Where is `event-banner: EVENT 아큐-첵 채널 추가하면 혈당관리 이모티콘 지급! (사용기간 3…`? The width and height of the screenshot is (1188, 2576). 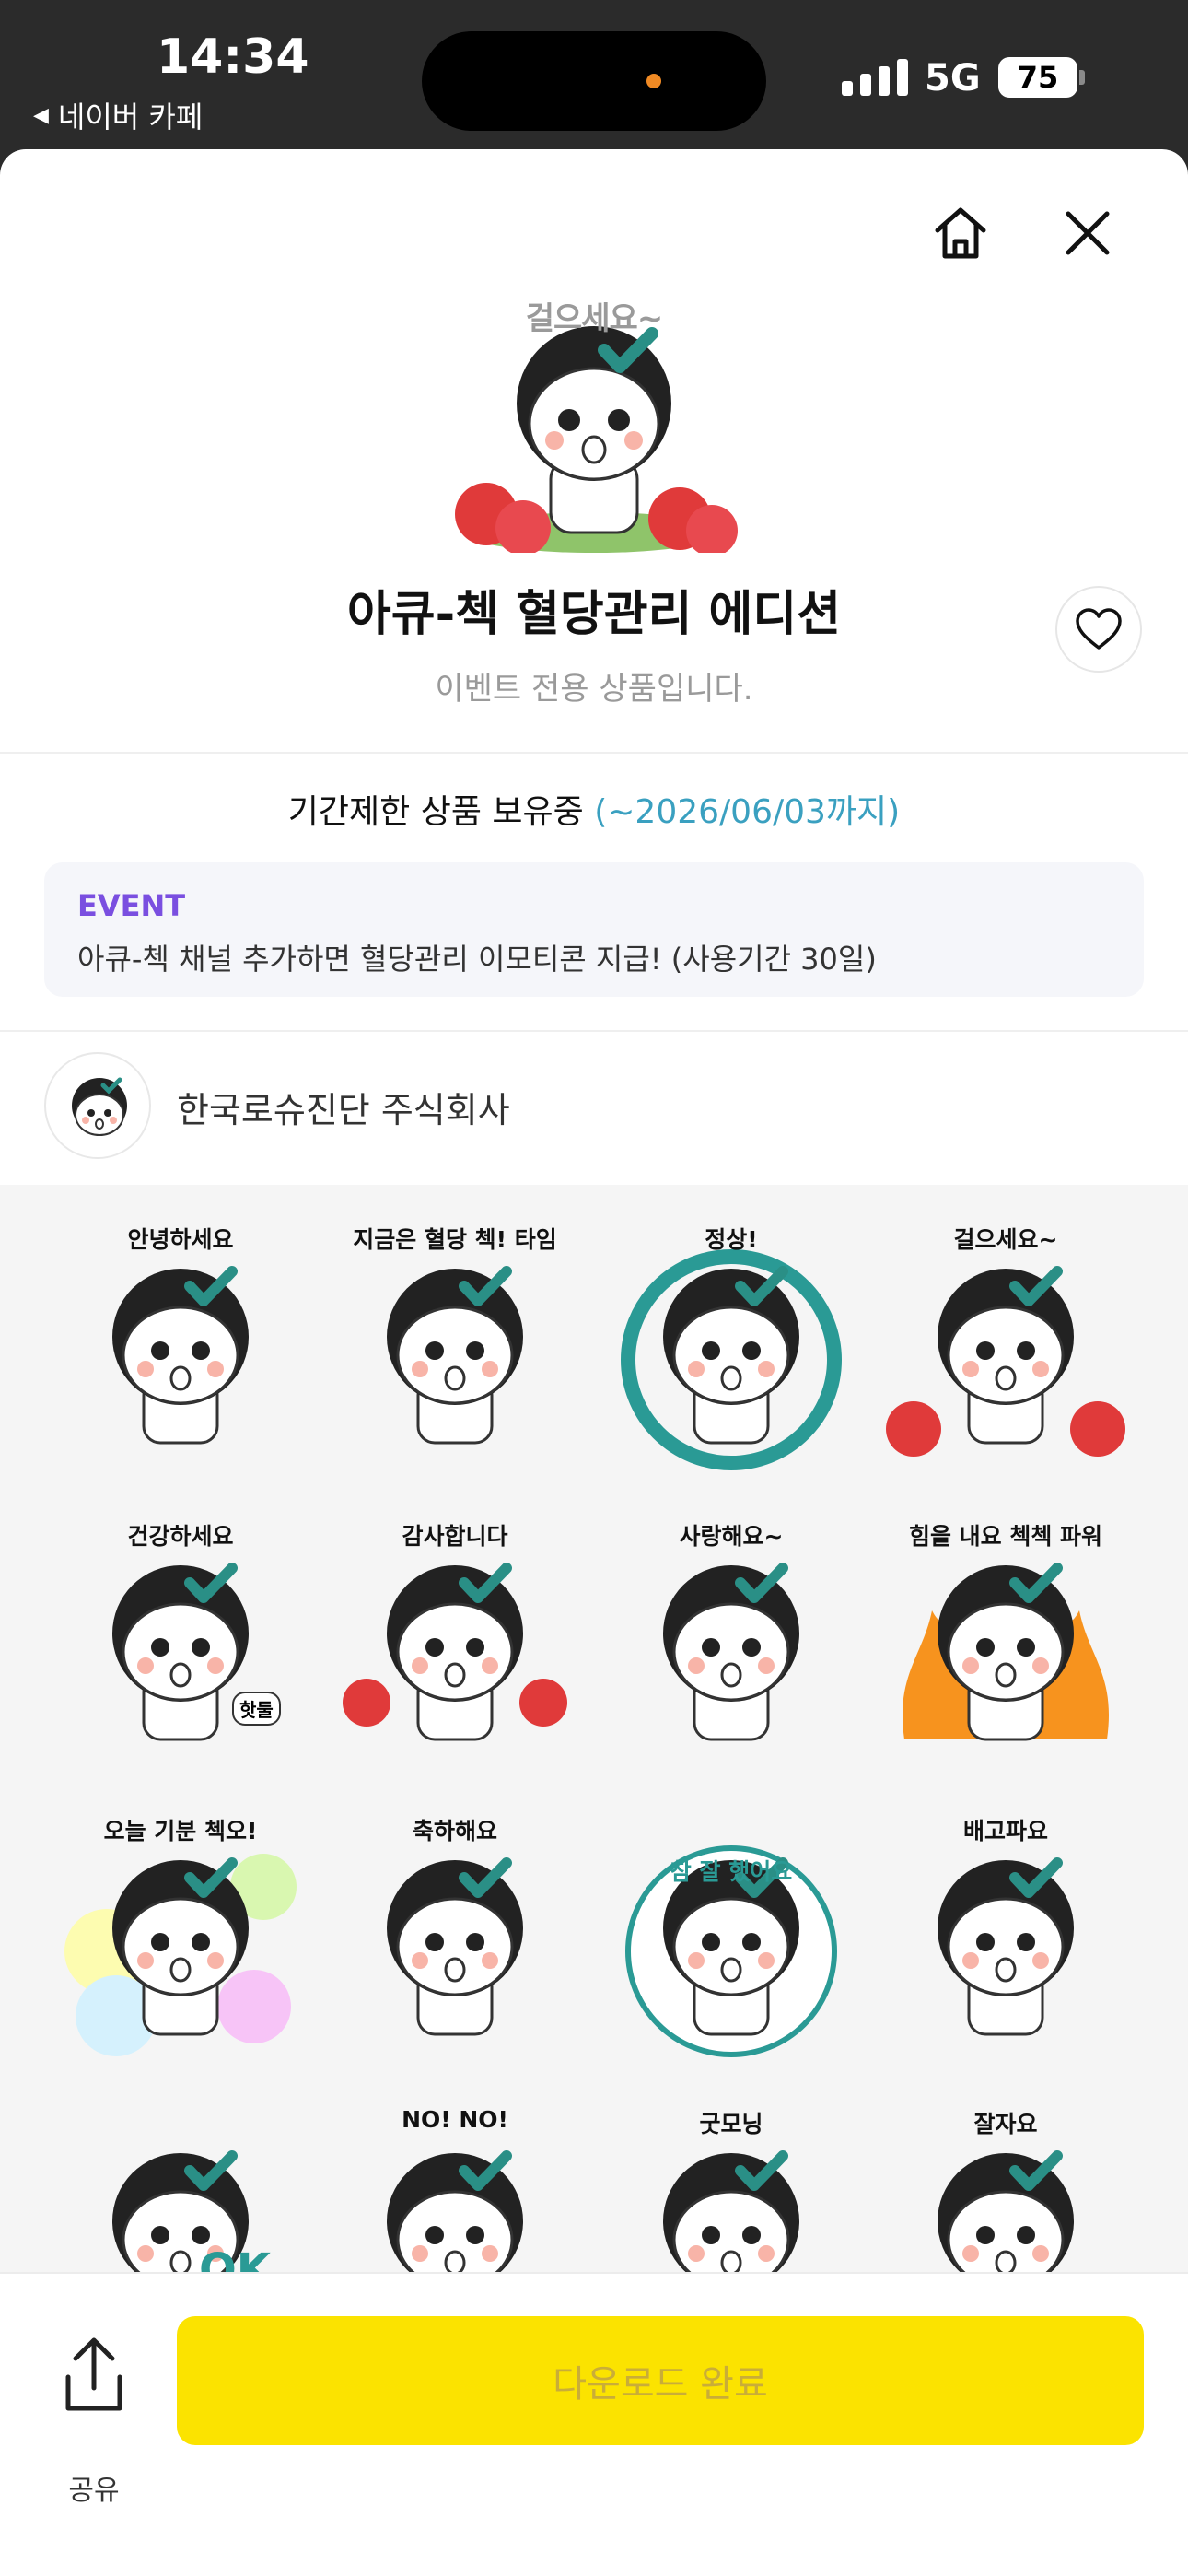 event-banner: EVENT 아큐-첵 채널 추가하면 혈당관리 이모티콘 지급! (사용기간 3… is located at coordinates (594, 929).